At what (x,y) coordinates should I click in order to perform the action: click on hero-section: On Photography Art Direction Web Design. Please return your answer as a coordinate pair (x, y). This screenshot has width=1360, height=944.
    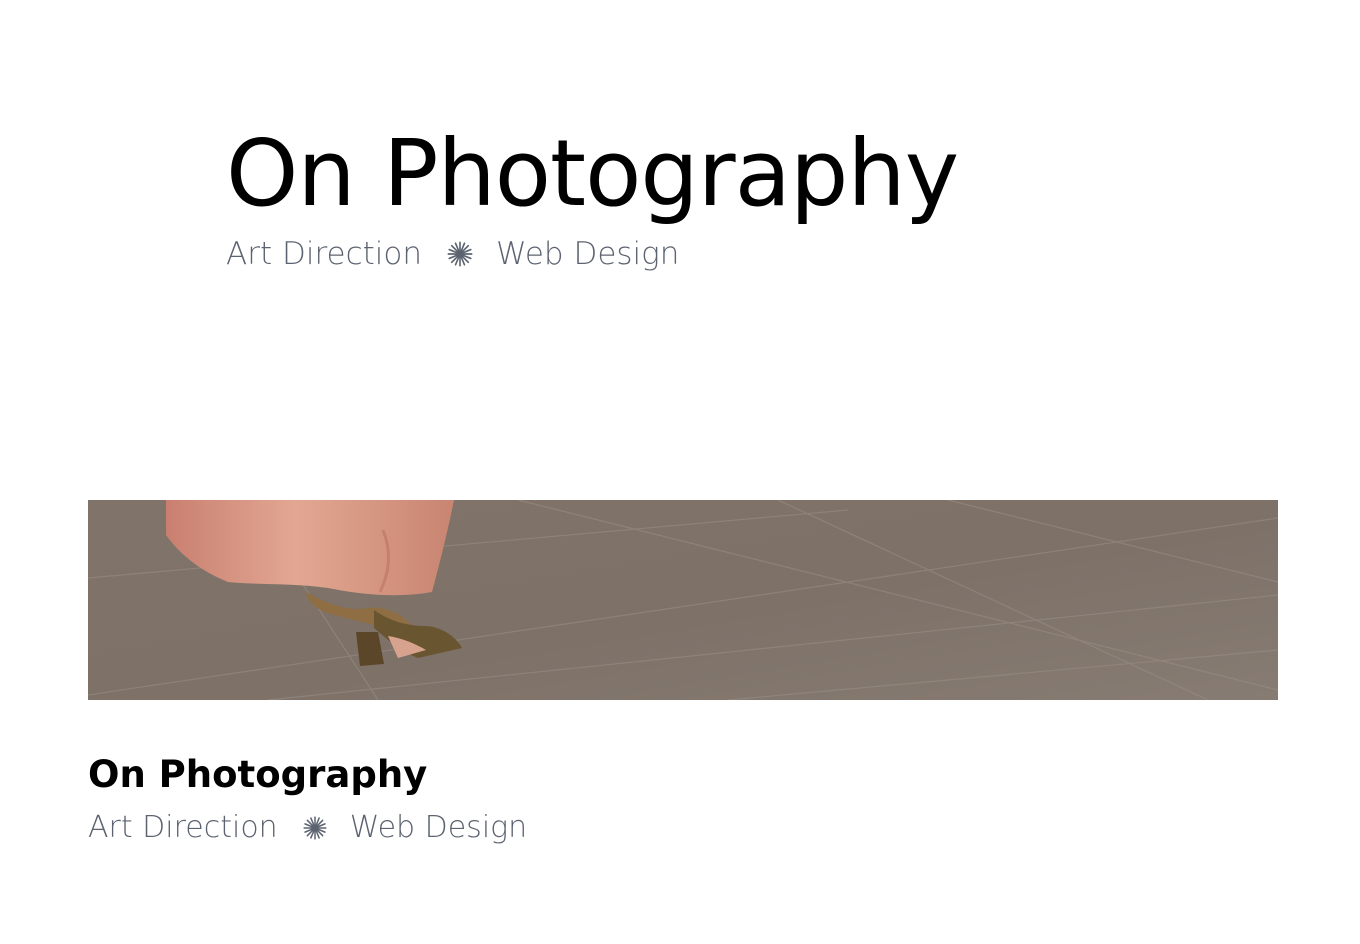
    Looking at the image, I should click on (676, 196).